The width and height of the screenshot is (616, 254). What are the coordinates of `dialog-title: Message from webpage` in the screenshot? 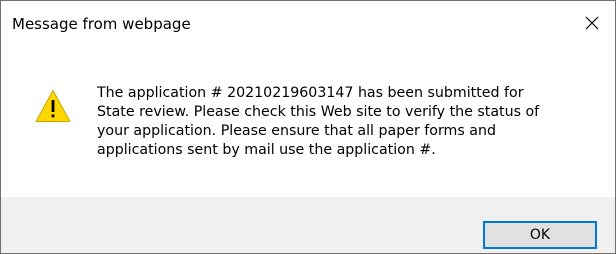 It's located at (101, 24).